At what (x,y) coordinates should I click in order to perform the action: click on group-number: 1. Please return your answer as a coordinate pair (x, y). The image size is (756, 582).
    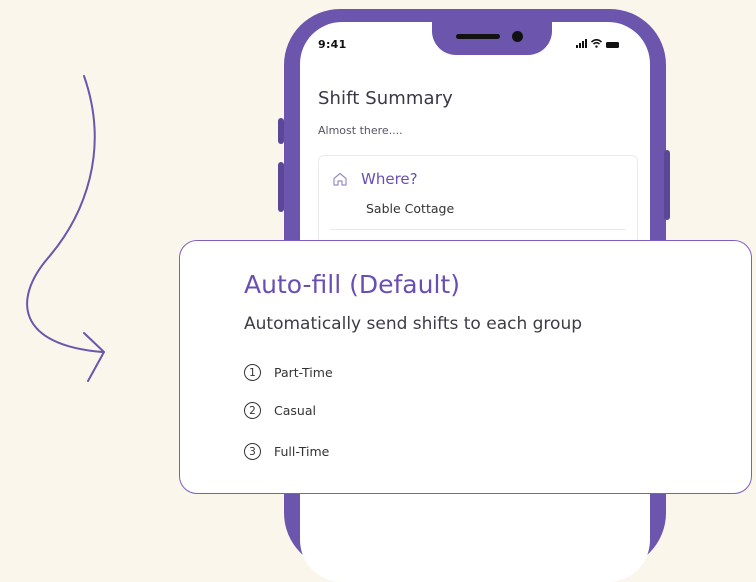
    Looking at the image, I should click on (252, 372).